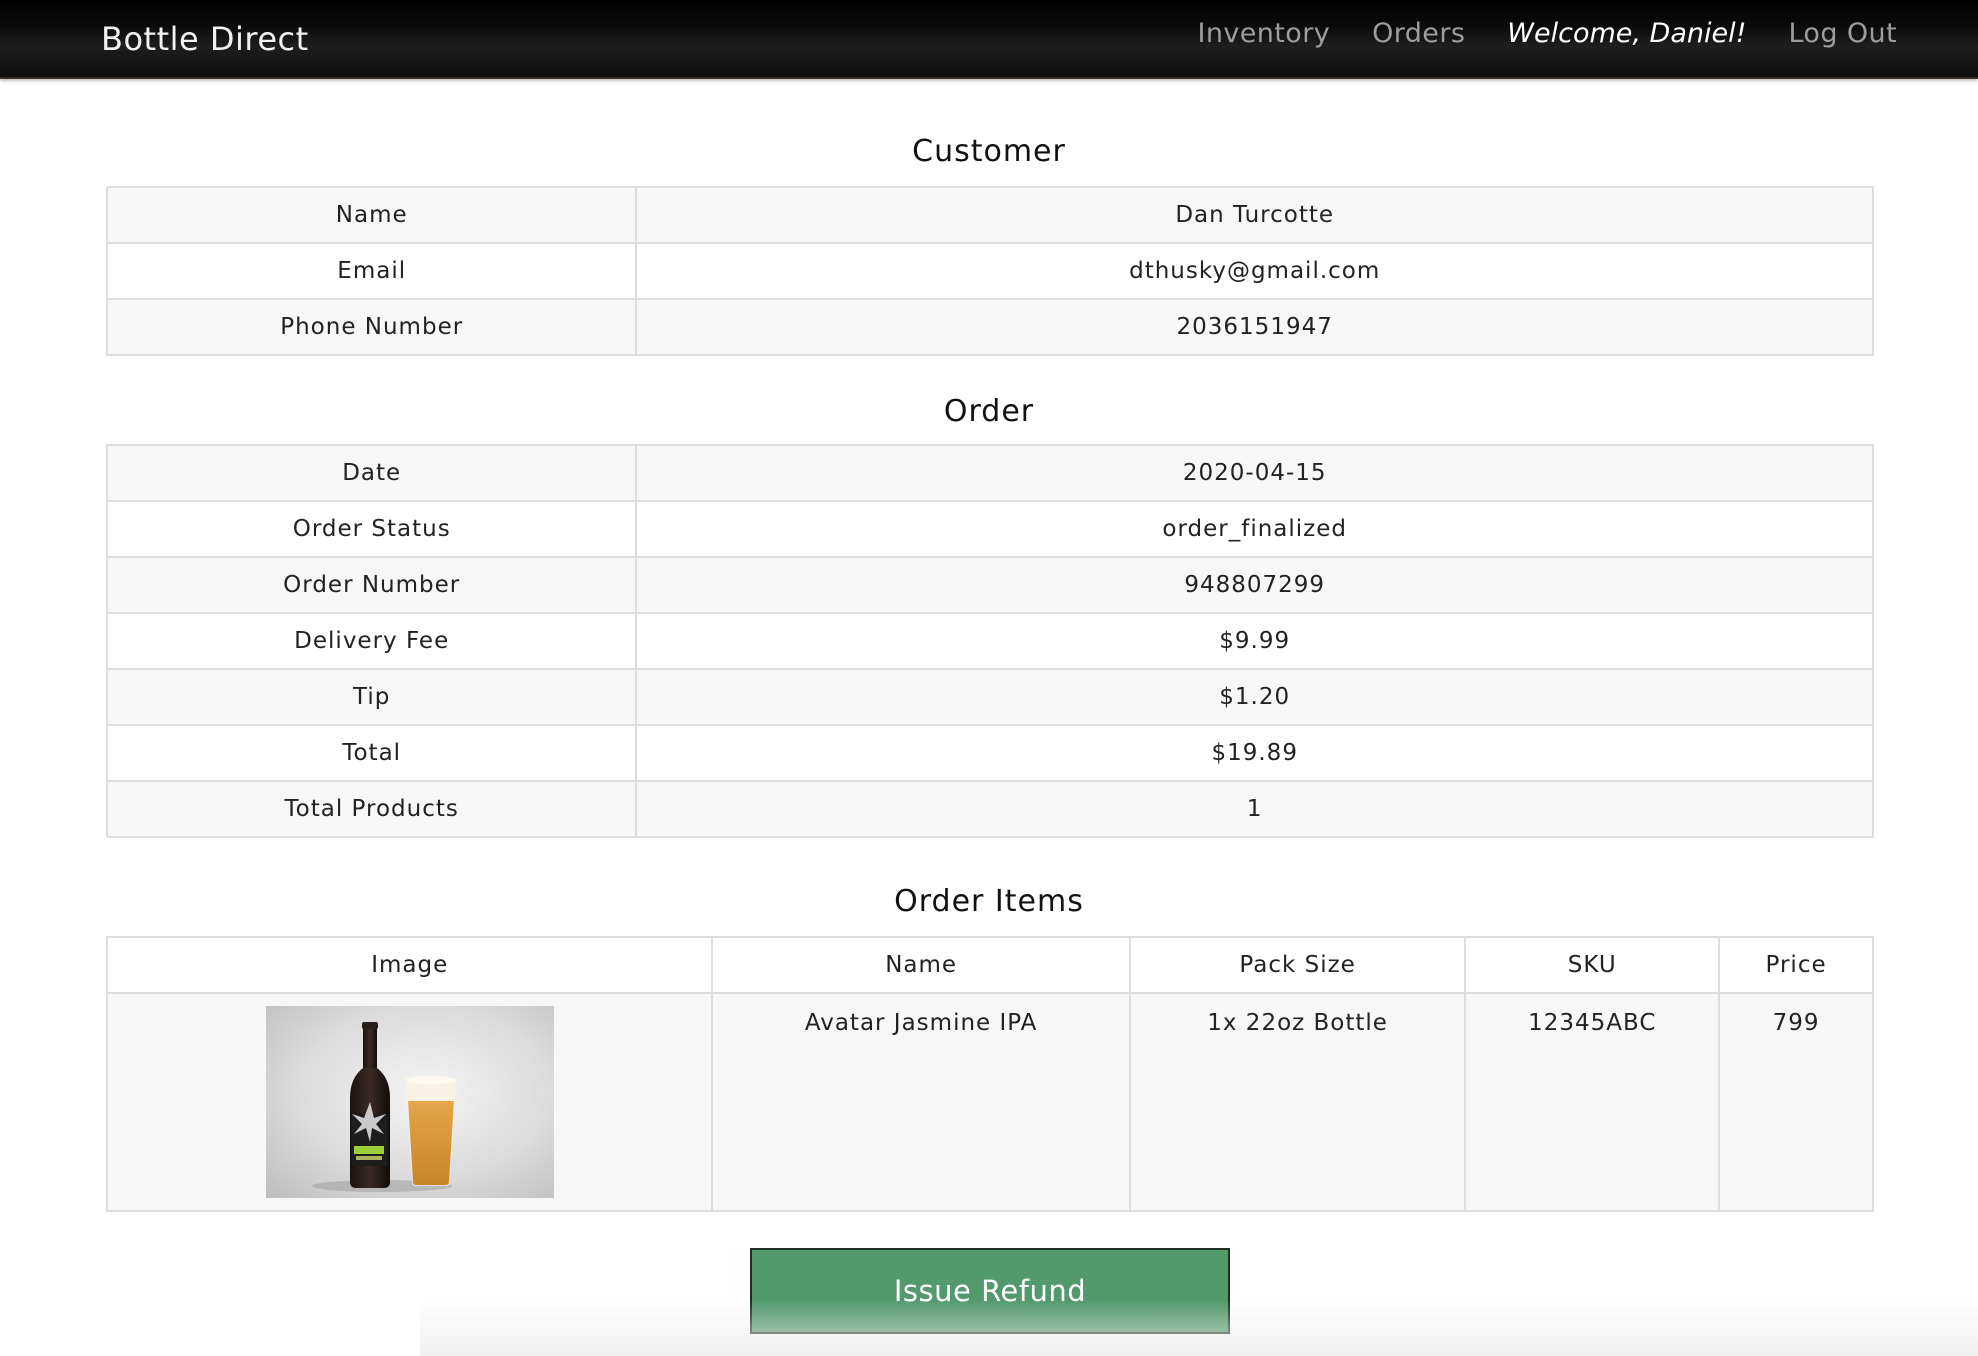 The image size is (1978, 1356). I want to click on total-label: Total, so click(371, 753).